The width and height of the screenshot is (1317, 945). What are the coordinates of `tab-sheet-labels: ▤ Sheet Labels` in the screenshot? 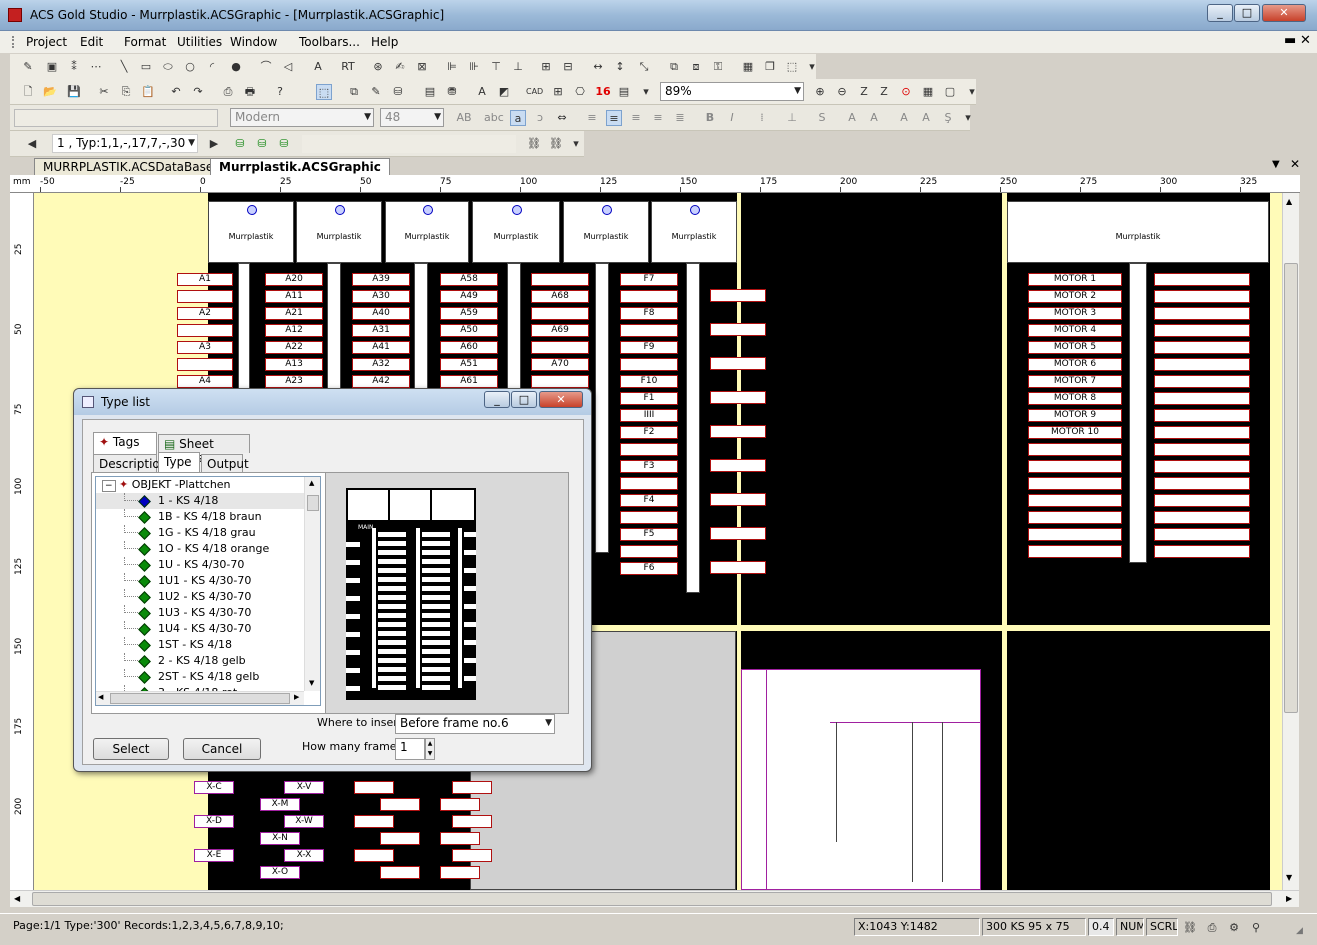 It's located at (204, 449).